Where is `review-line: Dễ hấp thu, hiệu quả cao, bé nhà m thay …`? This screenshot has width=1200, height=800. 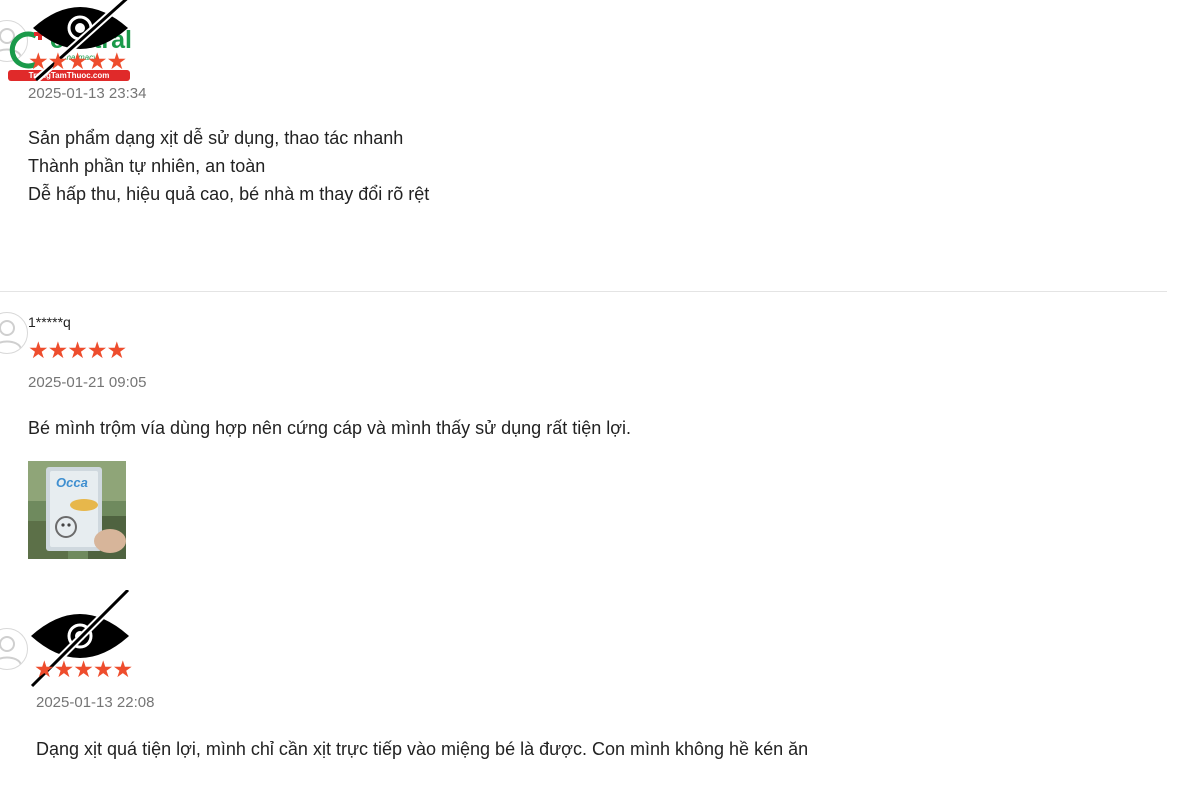
review-line: Dễ hấp thu, hiệu quả cao, bé nhà m thay … is located at coordinates (229, 194).